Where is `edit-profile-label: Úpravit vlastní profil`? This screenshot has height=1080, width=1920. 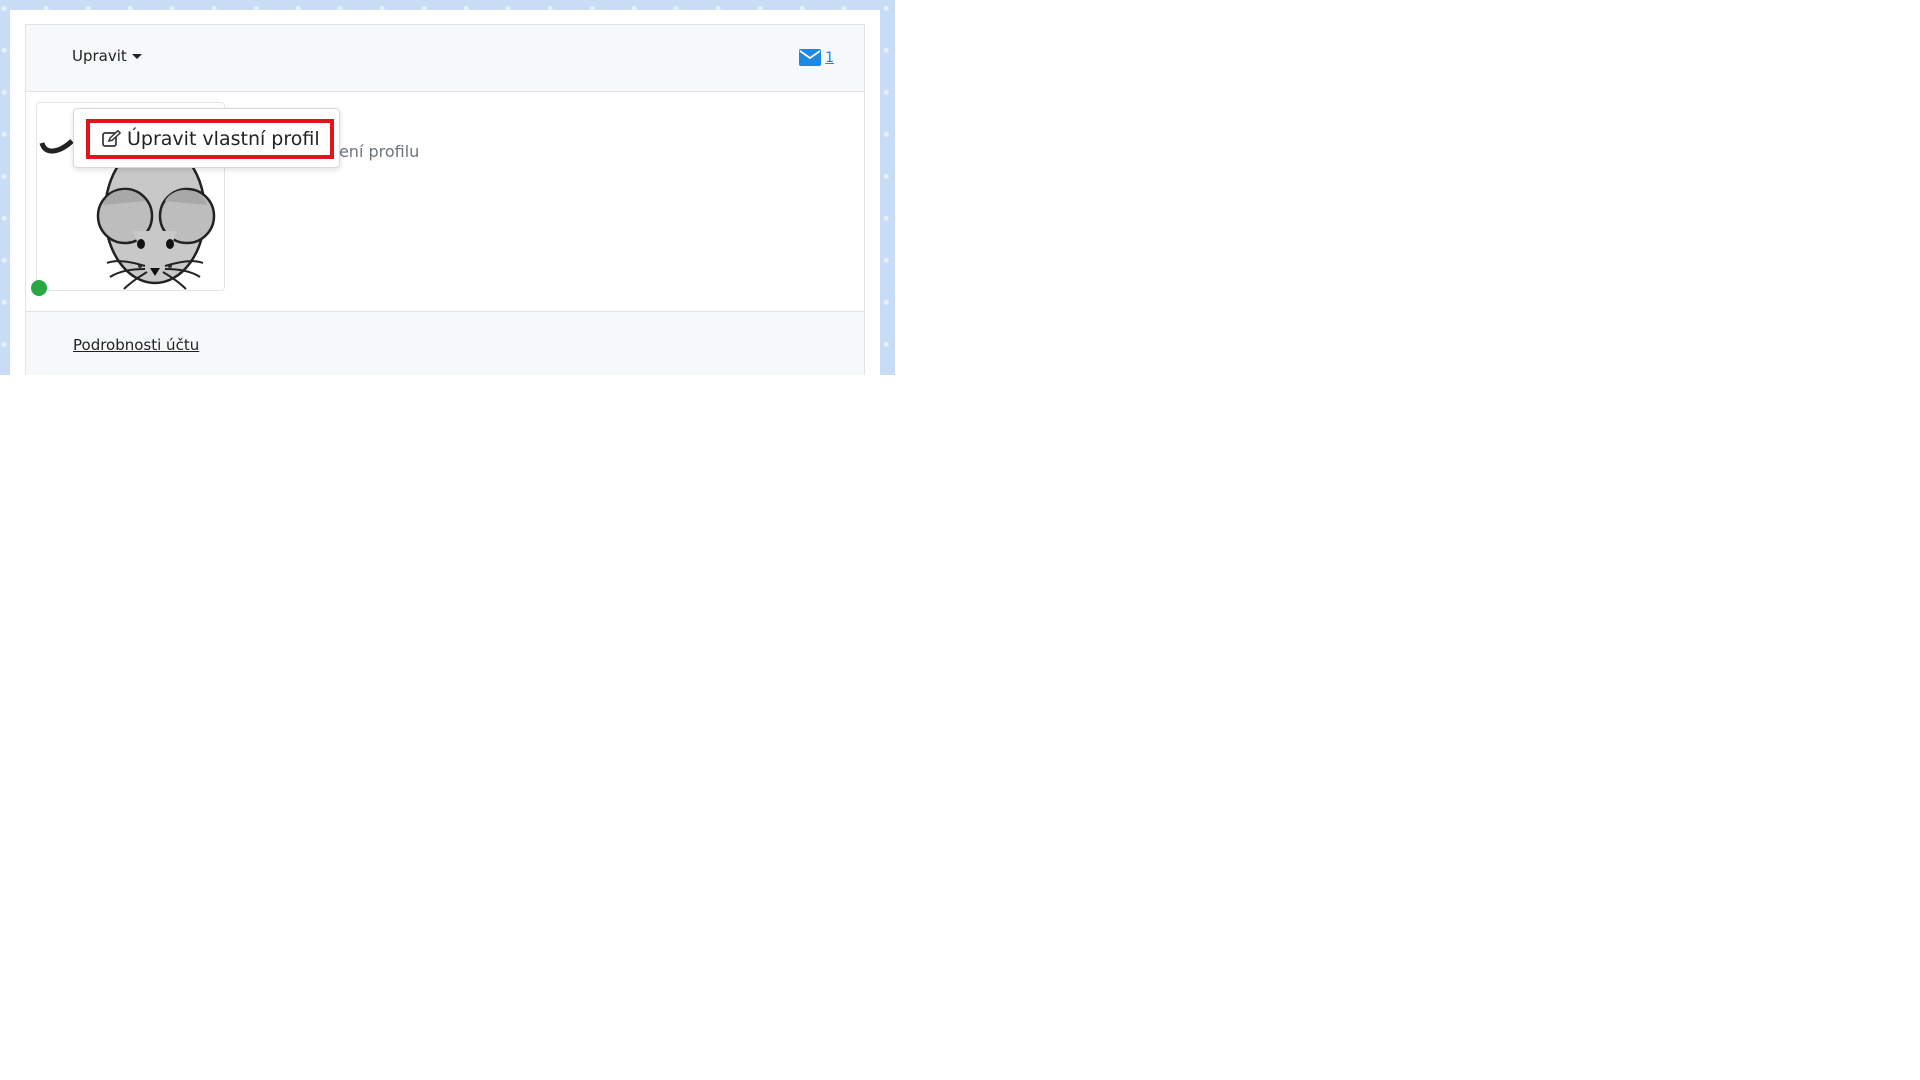 edit-profile-label: Úpravit vlastní profil is located at coordinates (223, 139).